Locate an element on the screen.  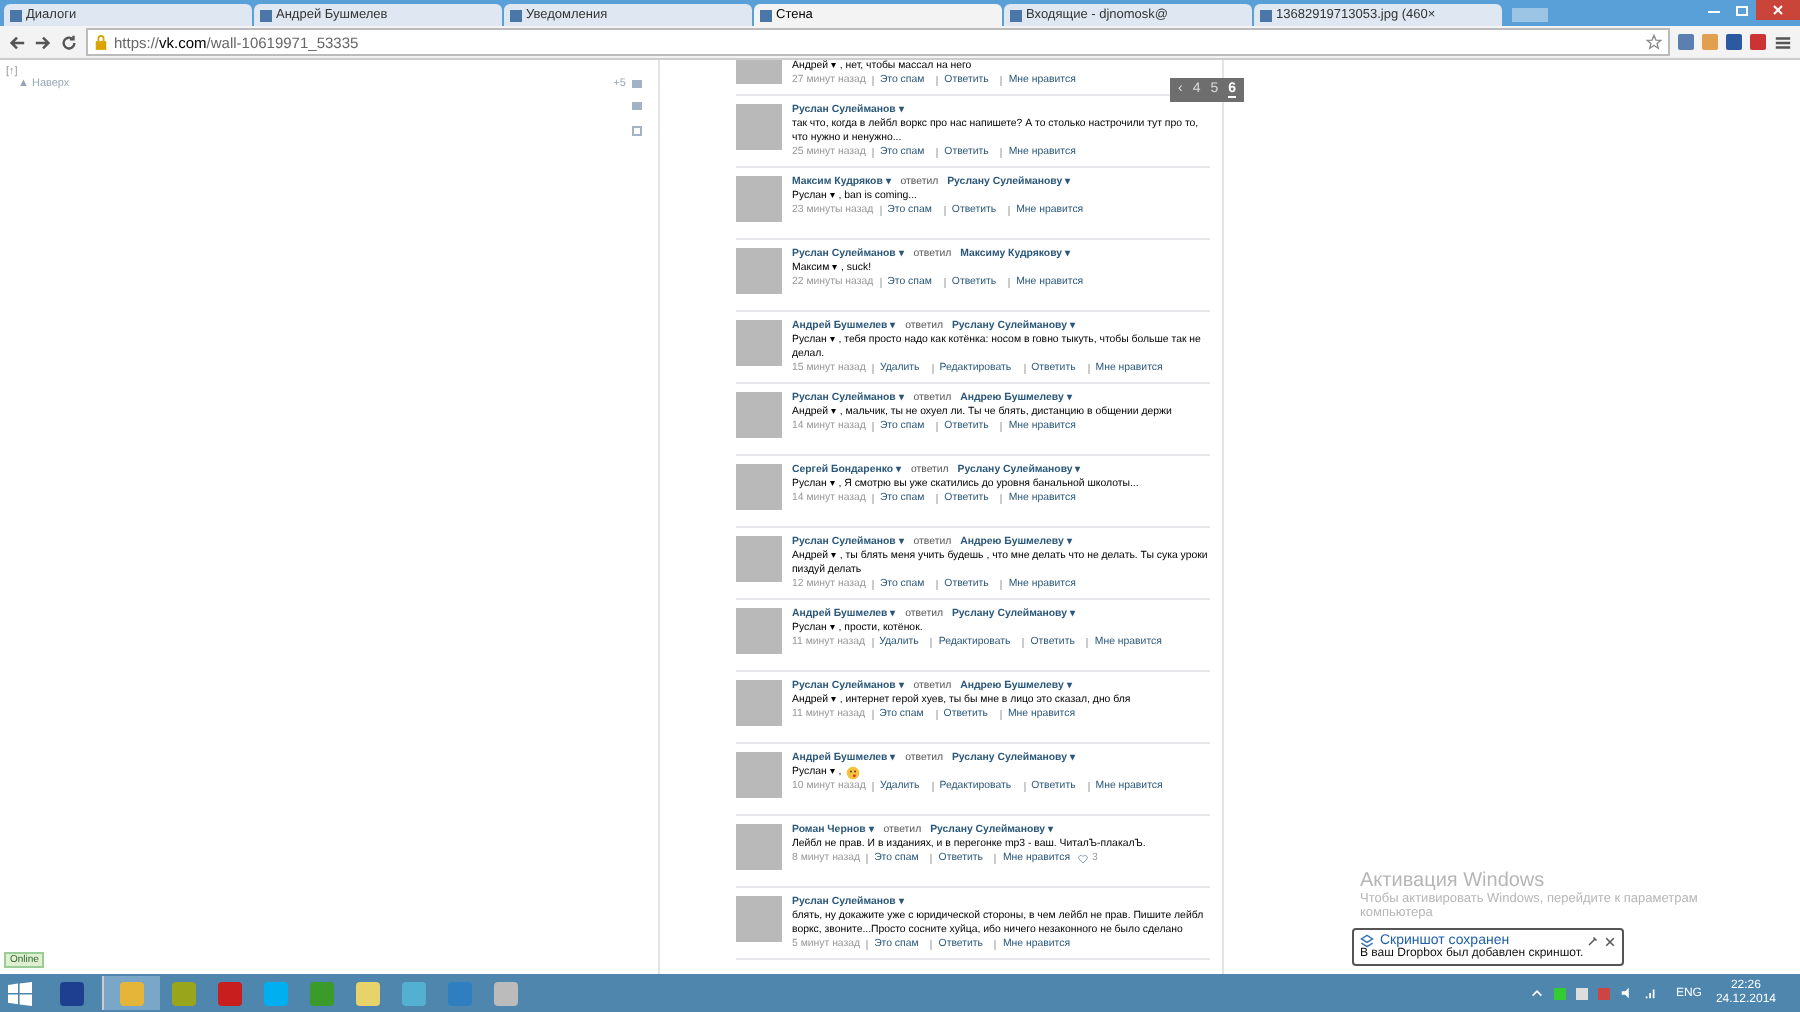
dropbox-icon is located at coordinates (1367, 941).